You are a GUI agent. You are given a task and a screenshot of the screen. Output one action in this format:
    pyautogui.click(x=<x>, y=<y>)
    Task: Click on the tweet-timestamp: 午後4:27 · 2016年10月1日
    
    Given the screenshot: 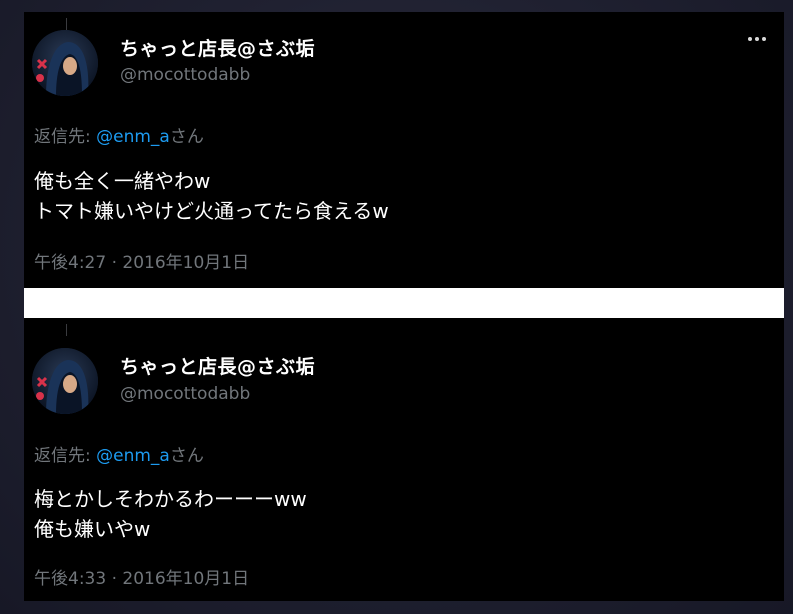 What is the action you would take?
    pyautogui.click(x=141, y=260)
    